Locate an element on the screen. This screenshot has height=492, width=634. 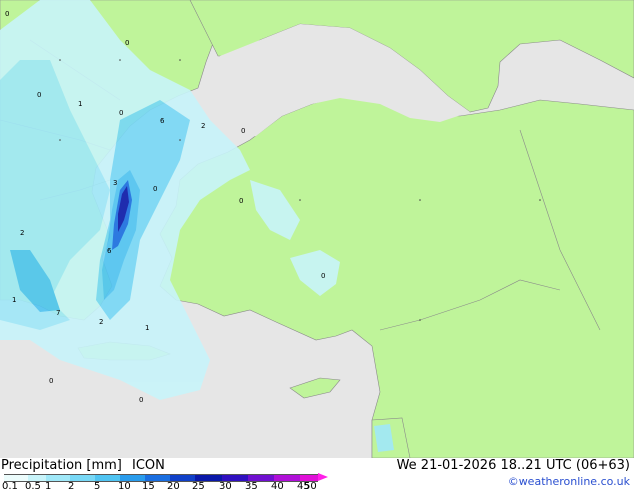
legend-arrow-icon is located at coordinates (323, 477).